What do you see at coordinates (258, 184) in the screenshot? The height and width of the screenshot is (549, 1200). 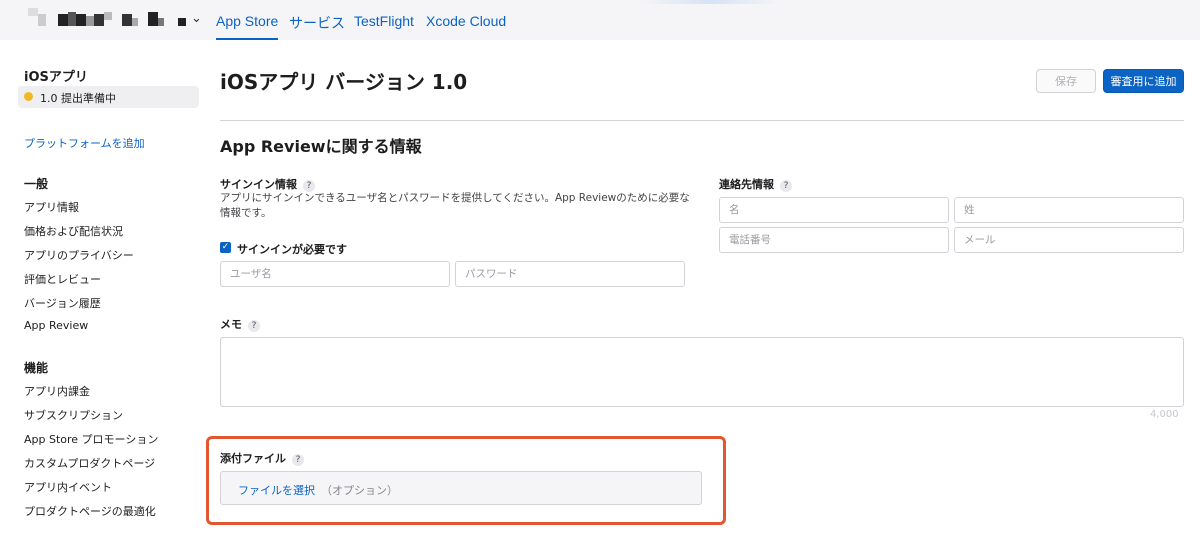 I see `signin-label: サインイン情報` at bounding box center [258, 184].